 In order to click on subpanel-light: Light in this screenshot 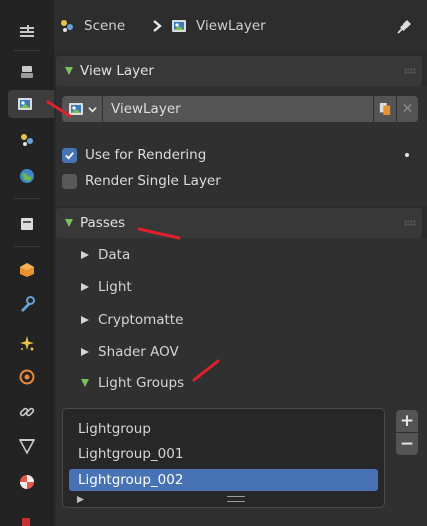, I will do `click(106, 287)`.